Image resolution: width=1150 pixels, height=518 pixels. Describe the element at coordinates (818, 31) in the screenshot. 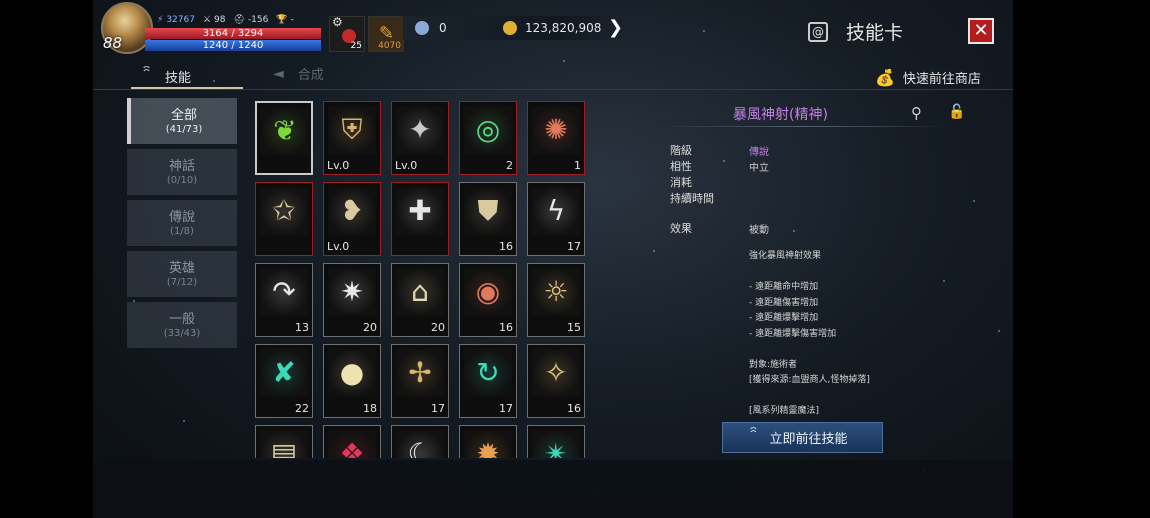

I see `skill-card-icon: @` at that location.